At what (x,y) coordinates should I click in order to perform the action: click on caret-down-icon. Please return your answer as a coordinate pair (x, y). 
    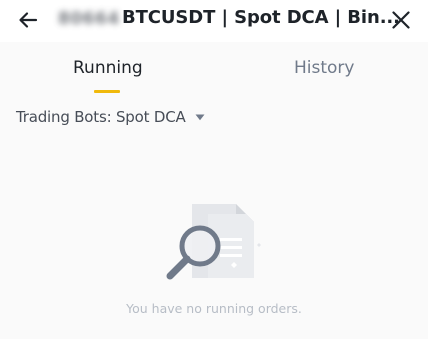
    Looking at the image, I should click on (200, 117).